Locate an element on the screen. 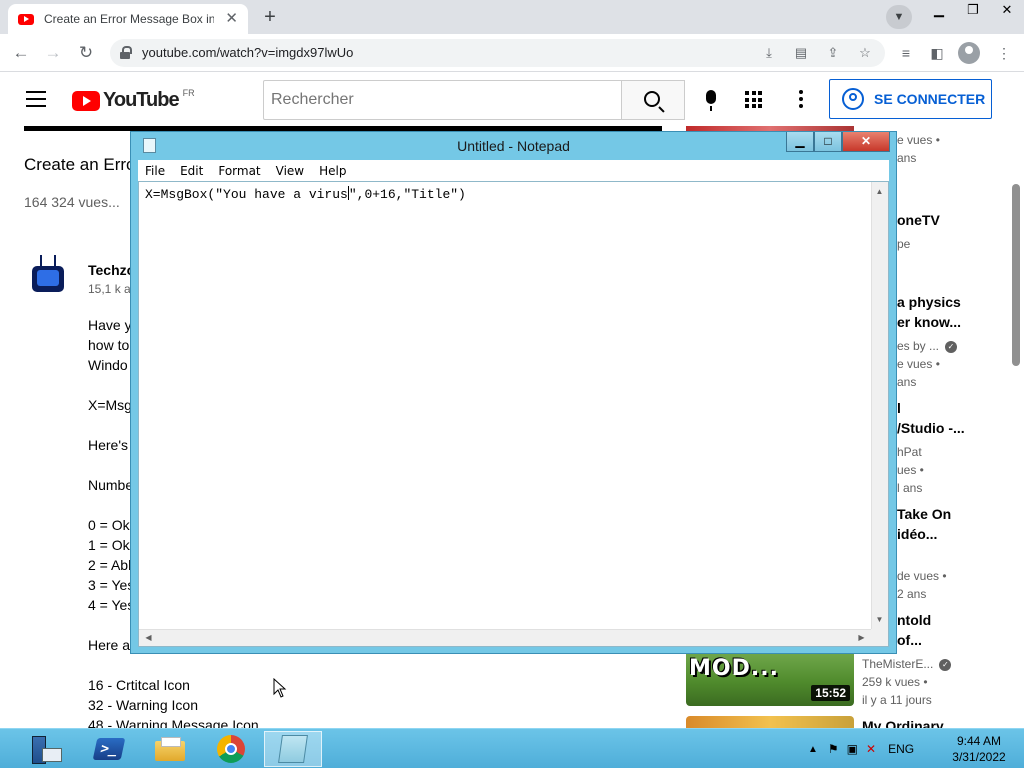 Image resolution: width=1024 pixels, height=769 pixels. system-clock: 9:44 AM 3/31/2022 is located at coordinates (979, 749).